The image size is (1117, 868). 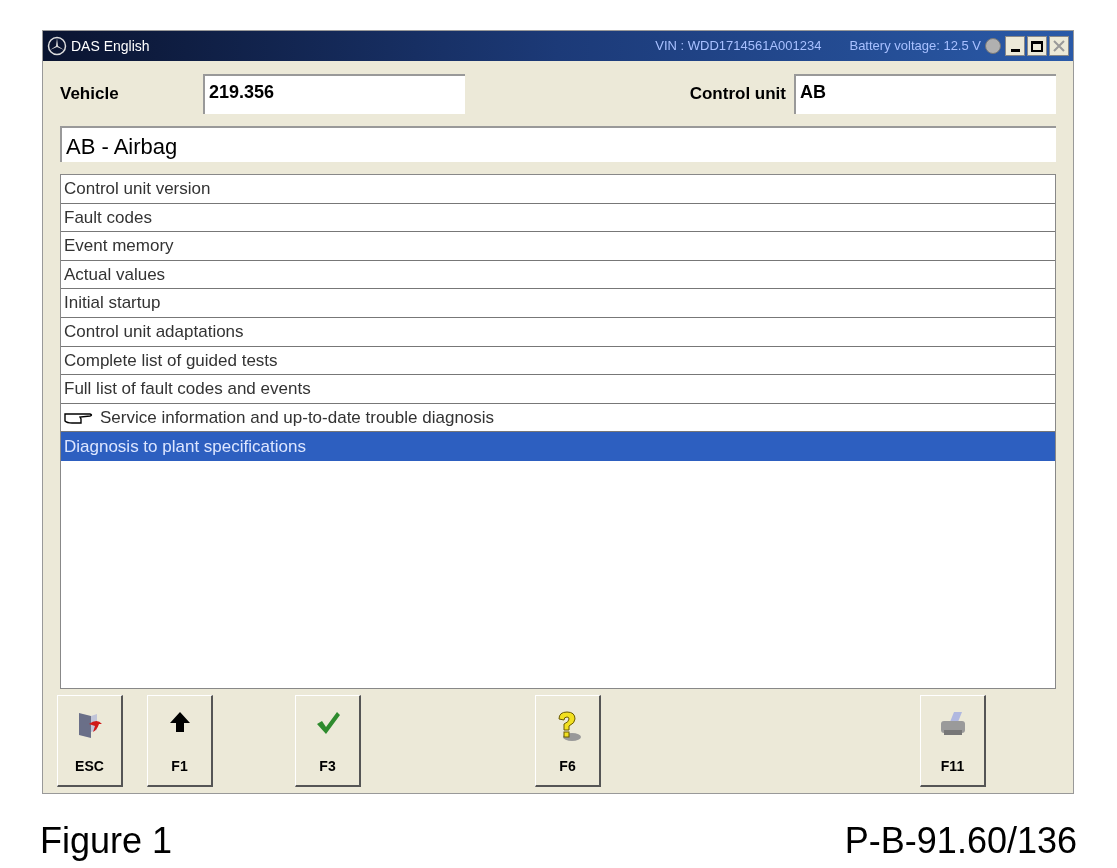 I want to click on window-title: DAS English, so click(x=110, y=46).